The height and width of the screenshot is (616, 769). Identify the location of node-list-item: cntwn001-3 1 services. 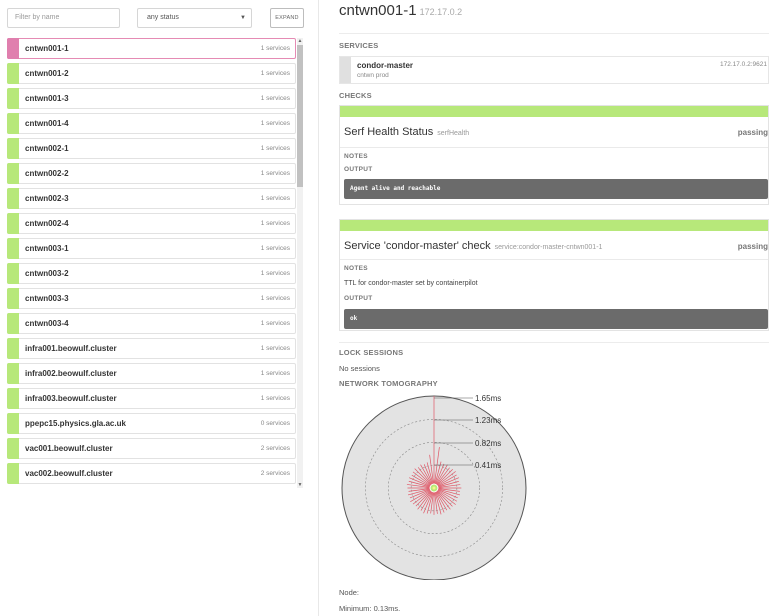
(151, 98).